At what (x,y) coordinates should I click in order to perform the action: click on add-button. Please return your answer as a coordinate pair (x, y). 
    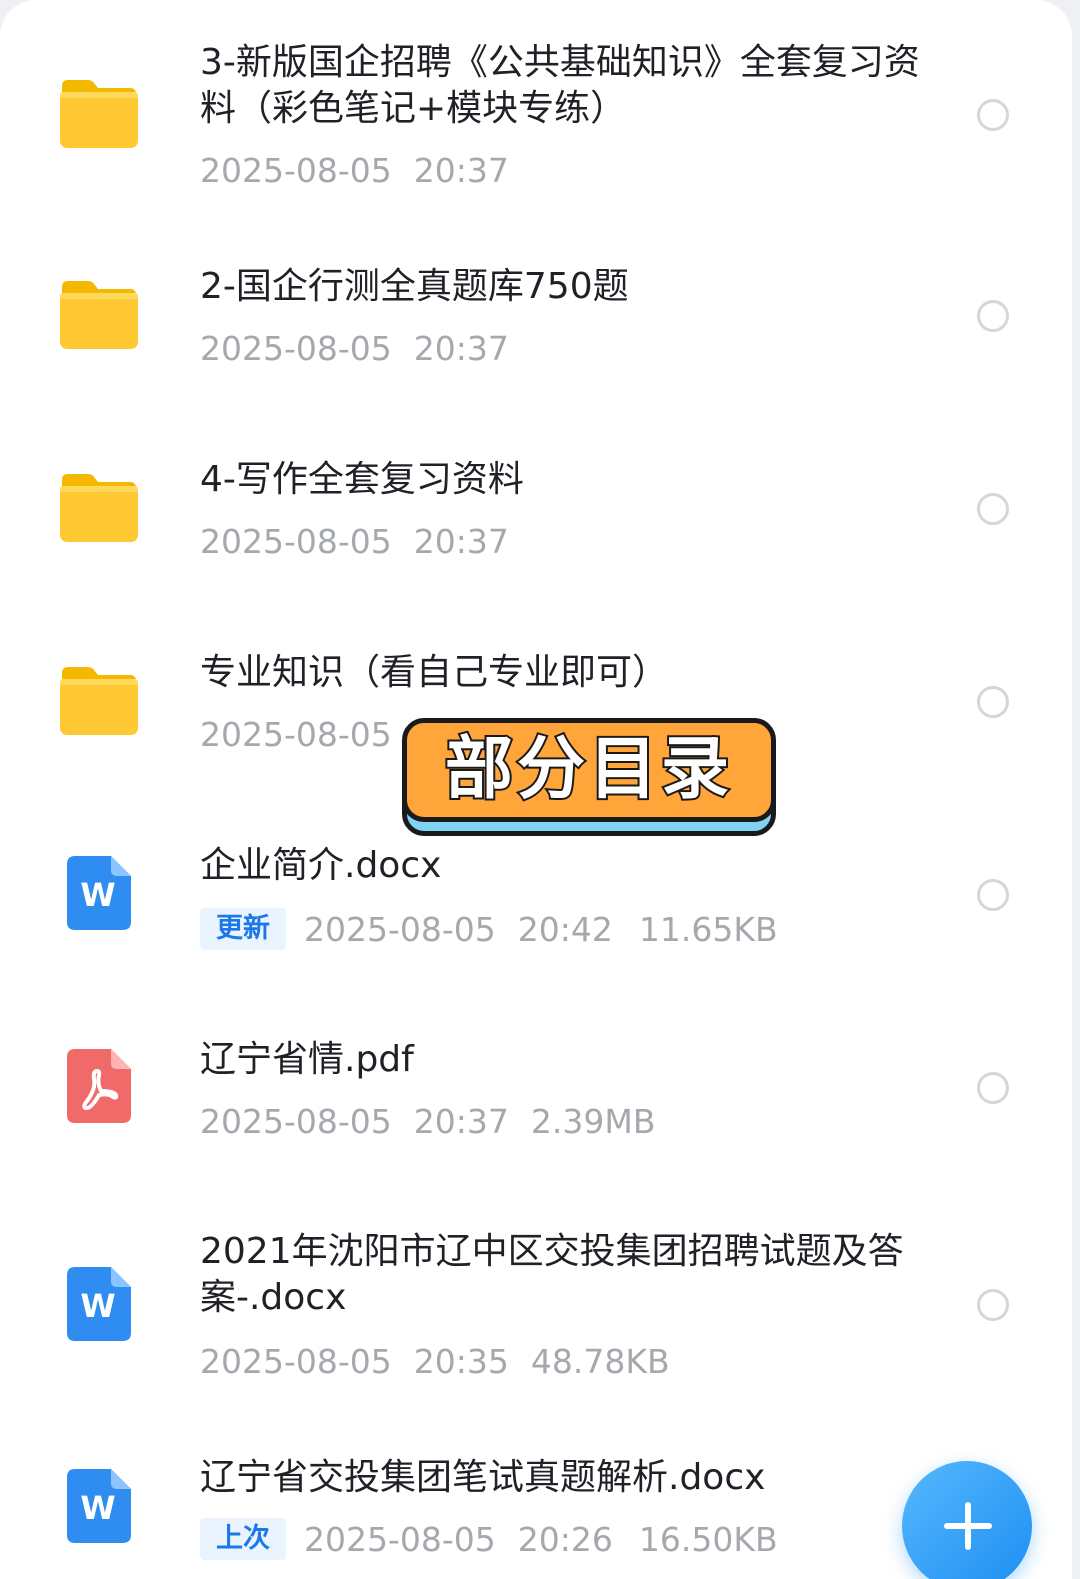
    Looking at the image, I should click on (967, 1520).